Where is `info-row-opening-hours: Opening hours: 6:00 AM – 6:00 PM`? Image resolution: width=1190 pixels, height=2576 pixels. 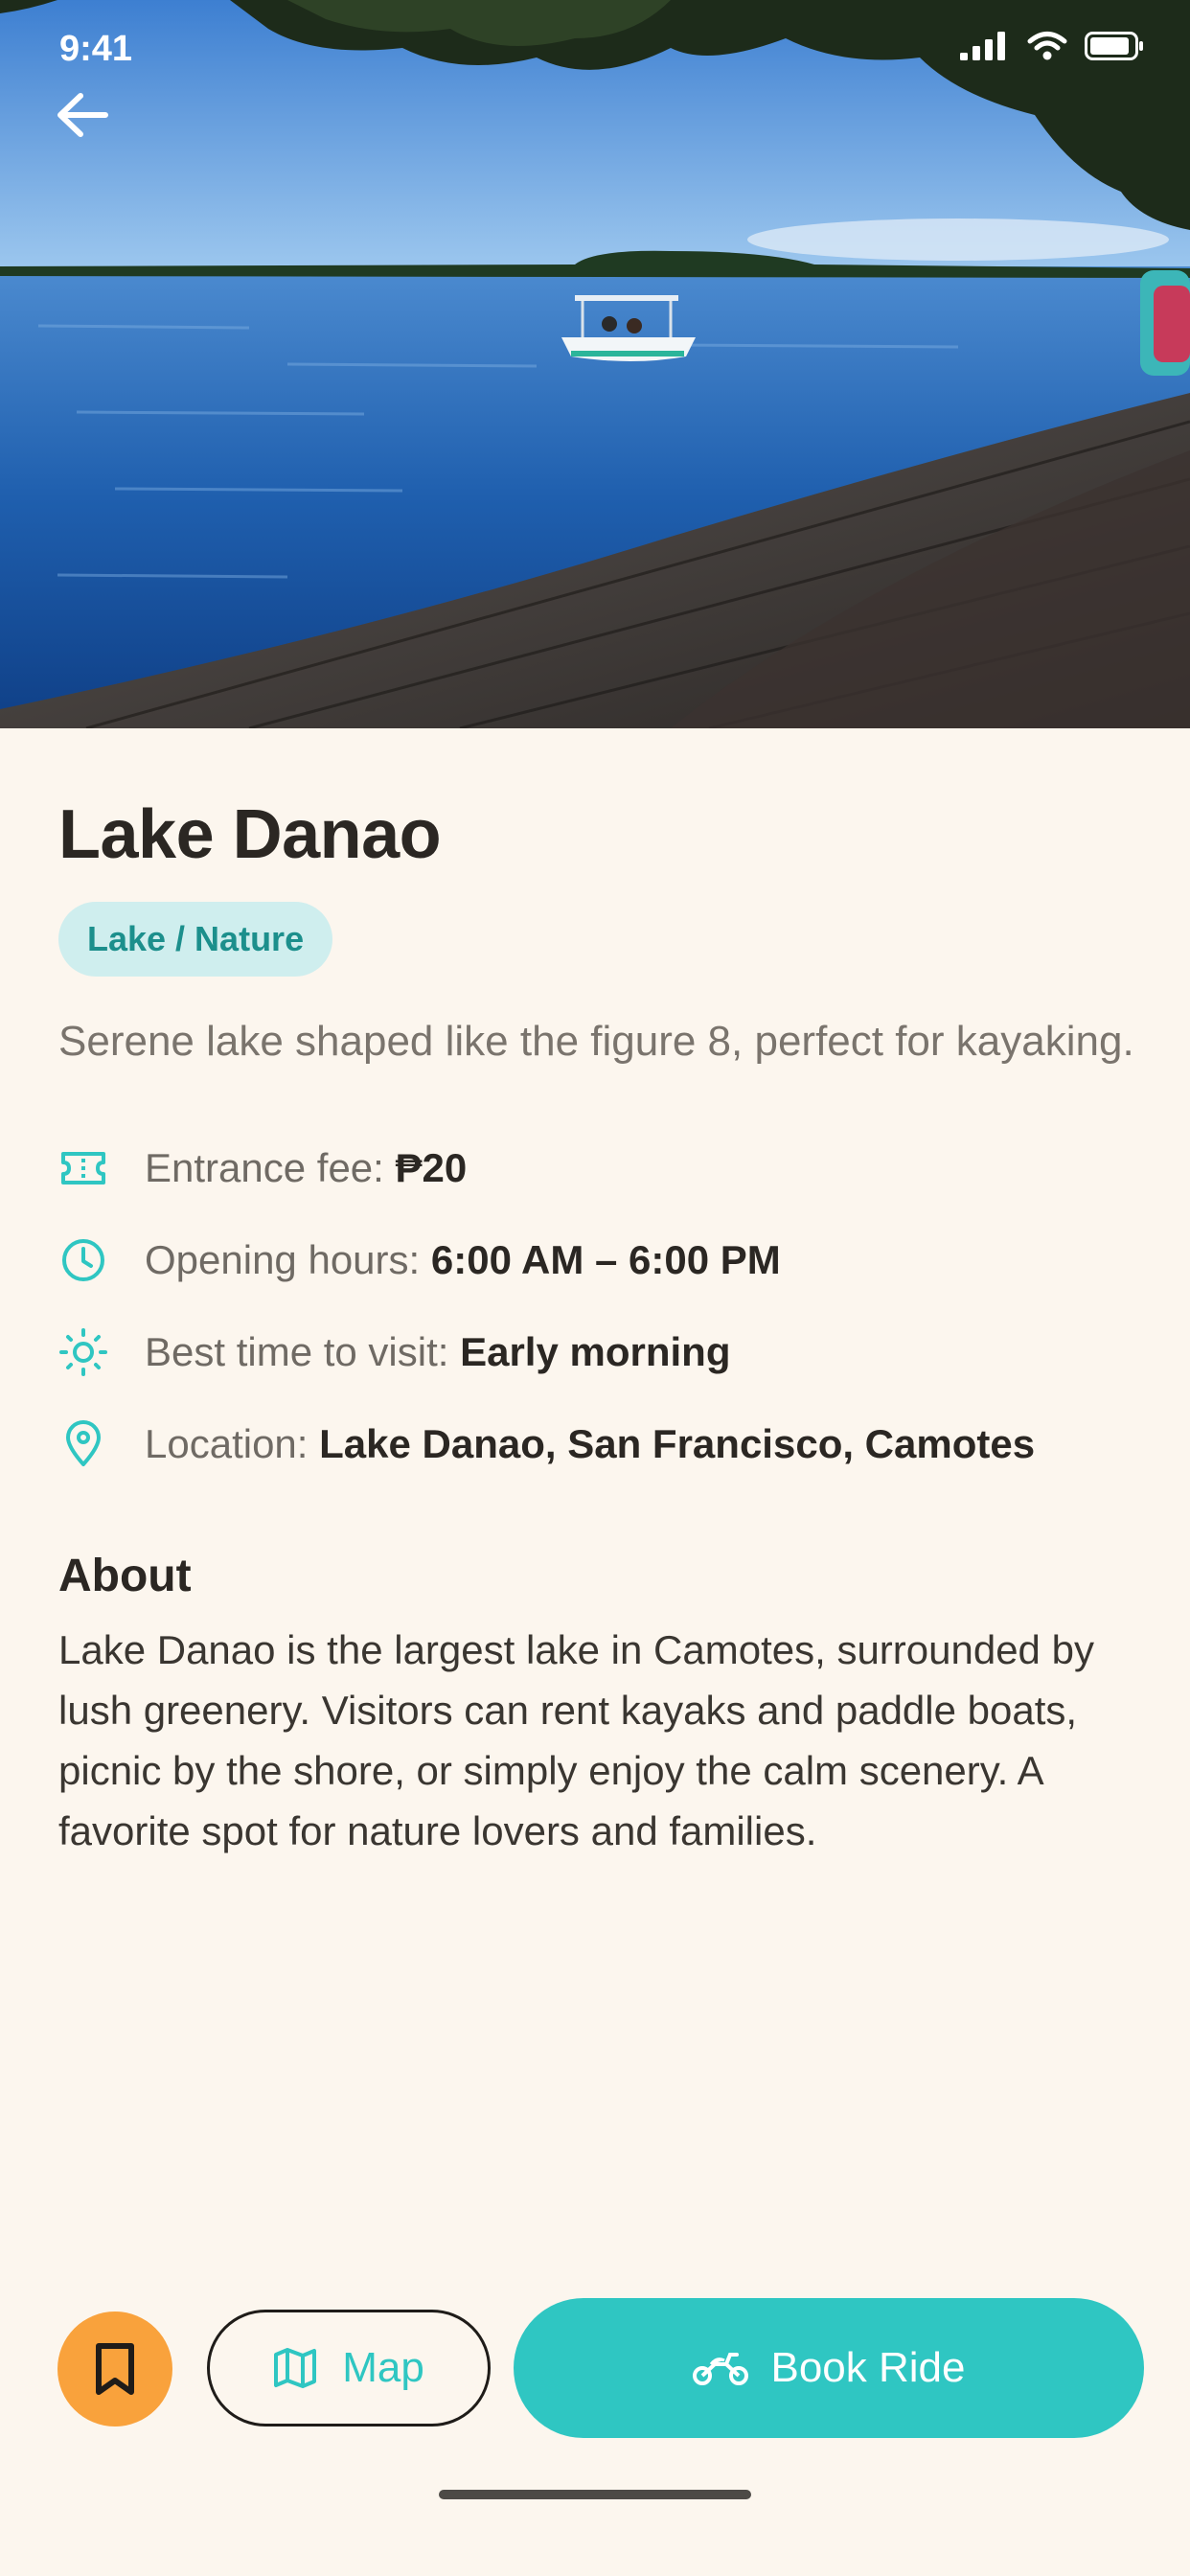
info-row-opening-hours: Opening hours: 6:00 AM – 6:00 PM is located at coordinates (600, 1260).